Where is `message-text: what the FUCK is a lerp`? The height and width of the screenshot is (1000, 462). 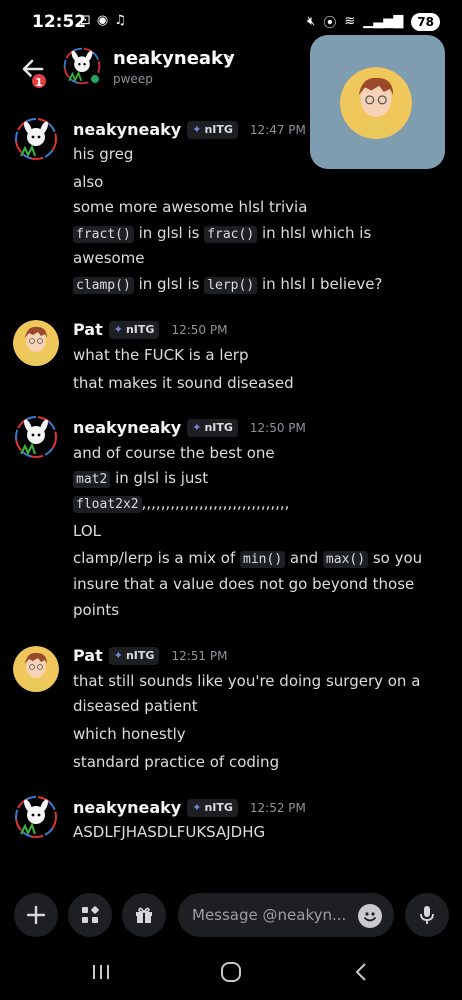
message-text: what the FUCK is a lerp is located at coordinates (160, 355).